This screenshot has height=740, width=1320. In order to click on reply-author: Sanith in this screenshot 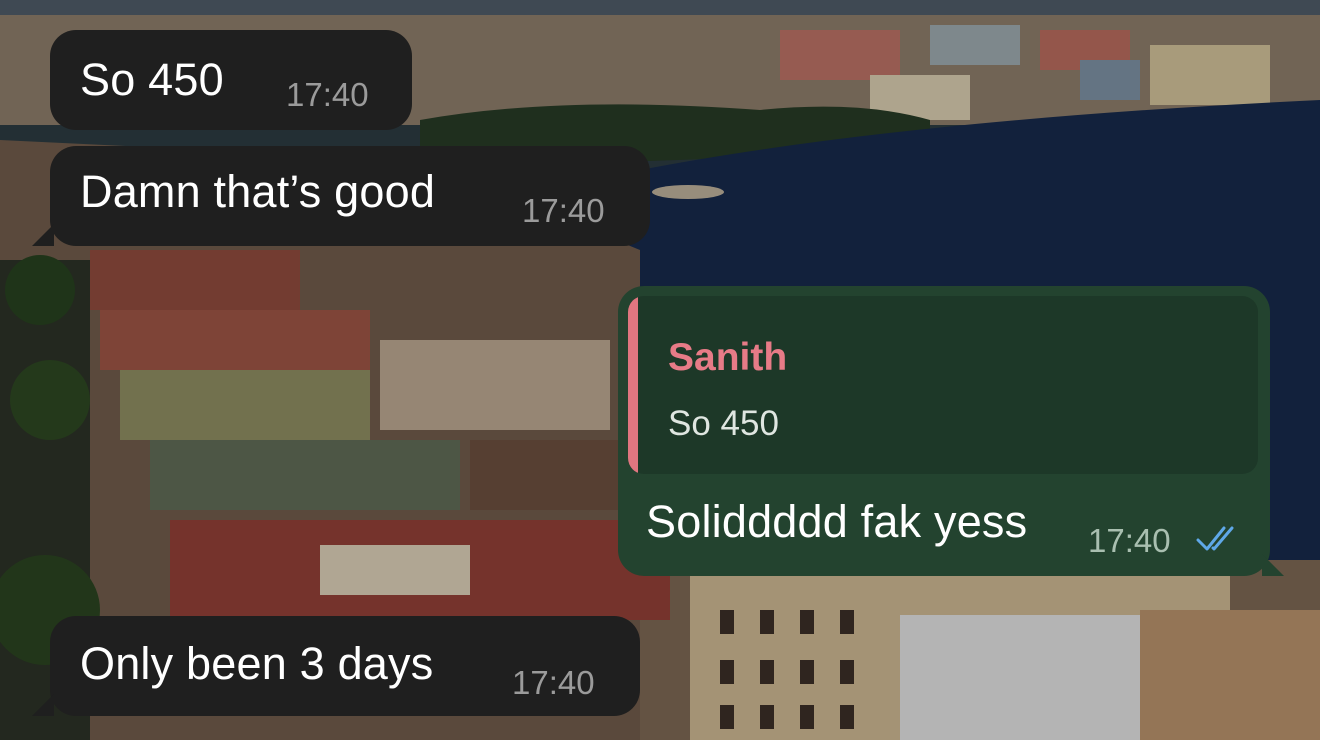, I will do `click(728, 357)`.